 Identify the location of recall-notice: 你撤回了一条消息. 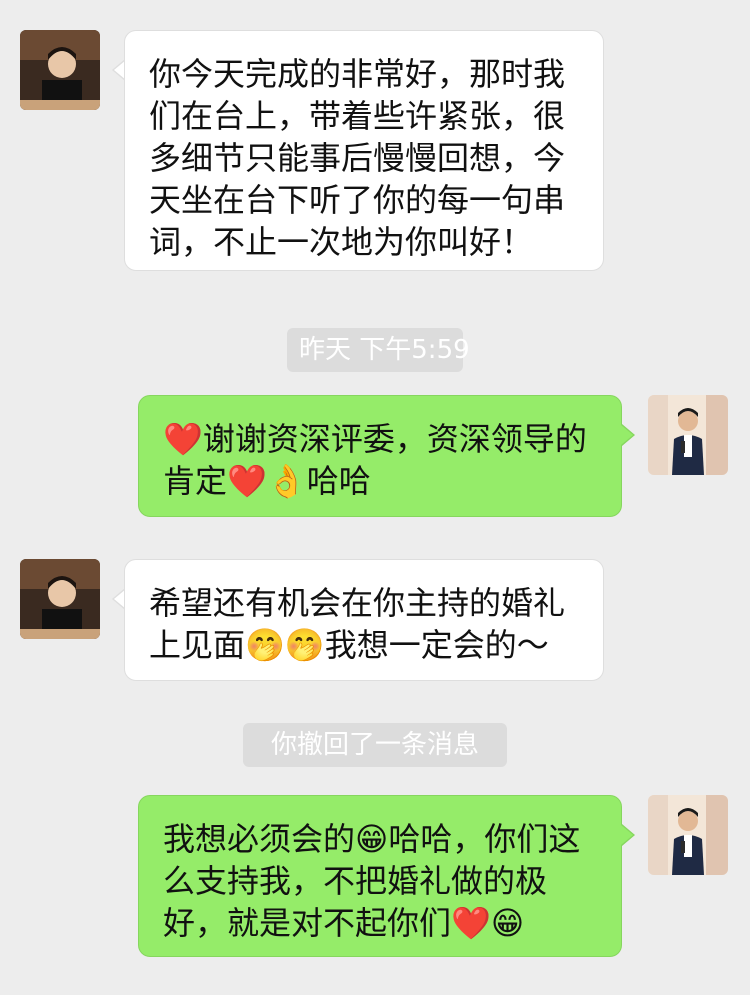
(375, 745).